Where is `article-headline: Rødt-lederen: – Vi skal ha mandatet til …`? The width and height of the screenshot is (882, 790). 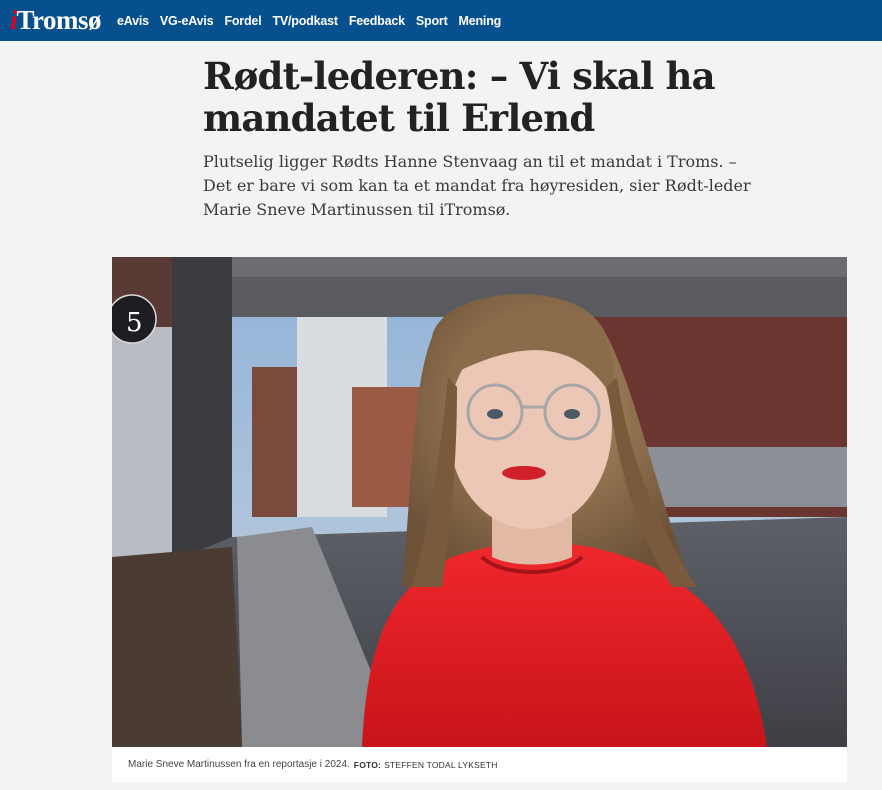 article-headline: Rødt-lederen: – Vi skal ha mandatet til … is located at coordinates (459, 97).